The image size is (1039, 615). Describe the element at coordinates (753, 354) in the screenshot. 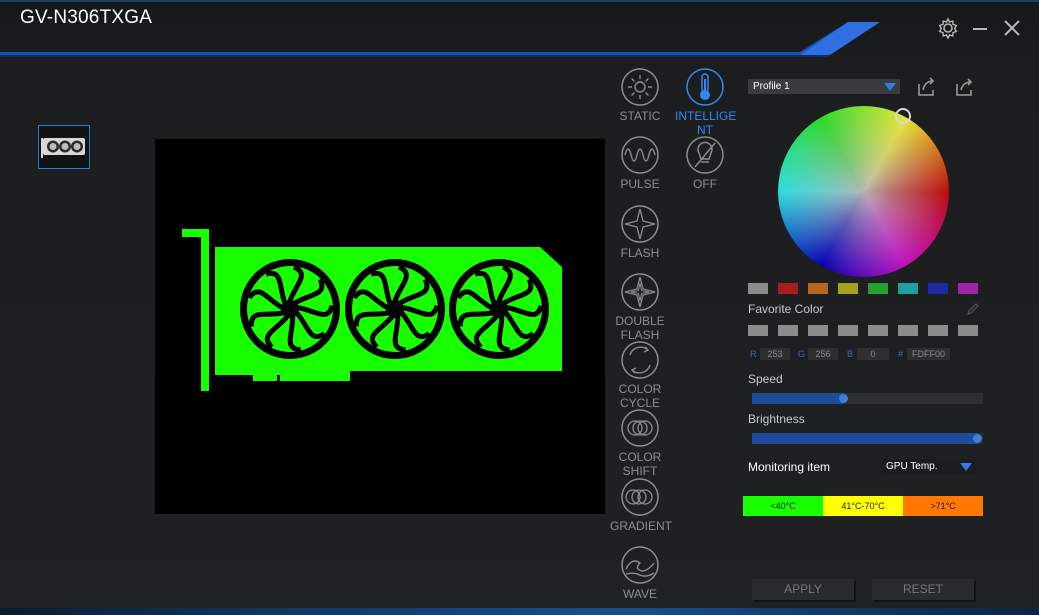

I see `r-label: R` at that location.